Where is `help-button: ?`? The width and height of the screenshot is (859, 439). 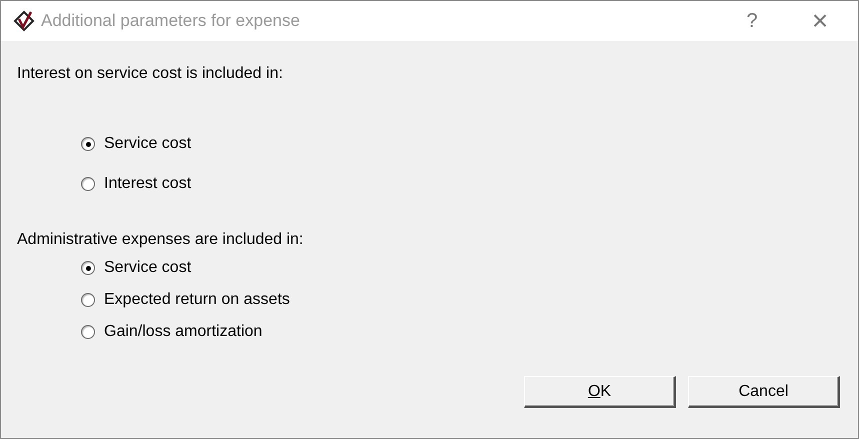
help-button: ? is located at coordinates (752, 21).